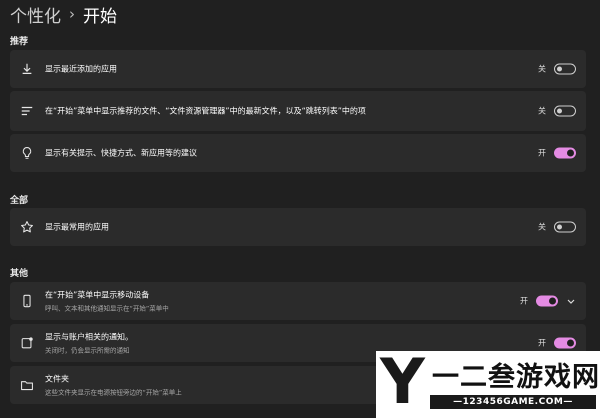 The height and width of the screenshot is (418, 600). What do you see at coordinates (107, 308) in the screenshot?
I see `setting-description: 呼叫、文本和其他通知显示在“开始”菜单中` at bounding box center [107, 308].